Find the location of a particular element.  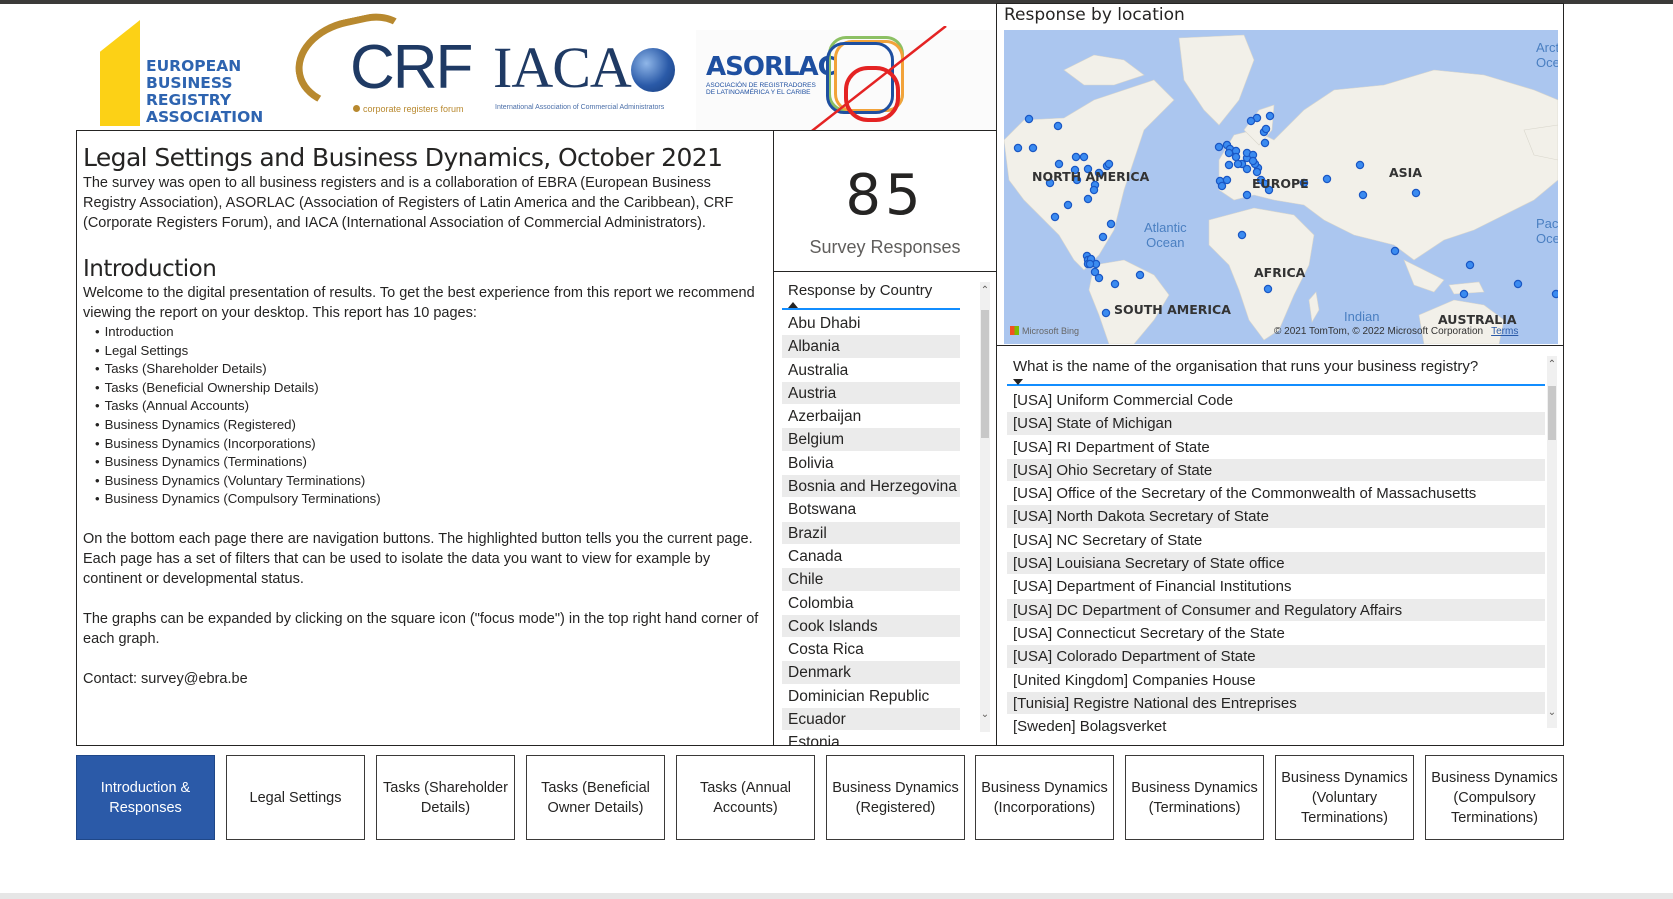

organisation-row: [USA] Ohio Secretary of State is located at coordinates (1276, 470).